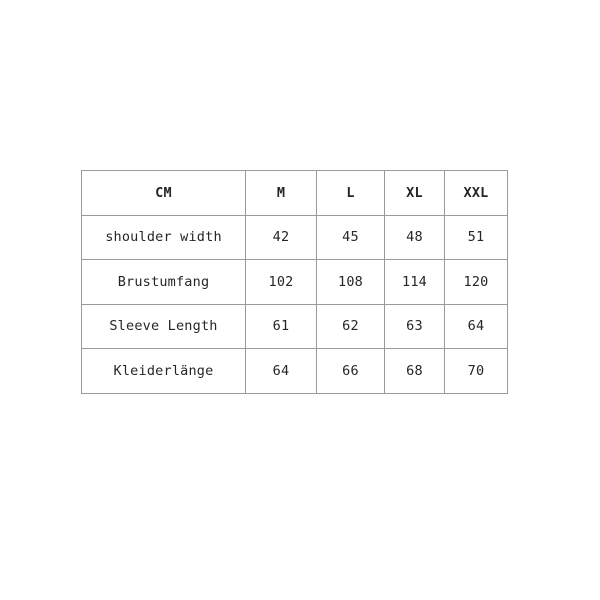  What do you see at coordinates (476, 282) in the screenshot?
I see `cell-brustumfang-xxl: 120` at bounding box center [476, 282].